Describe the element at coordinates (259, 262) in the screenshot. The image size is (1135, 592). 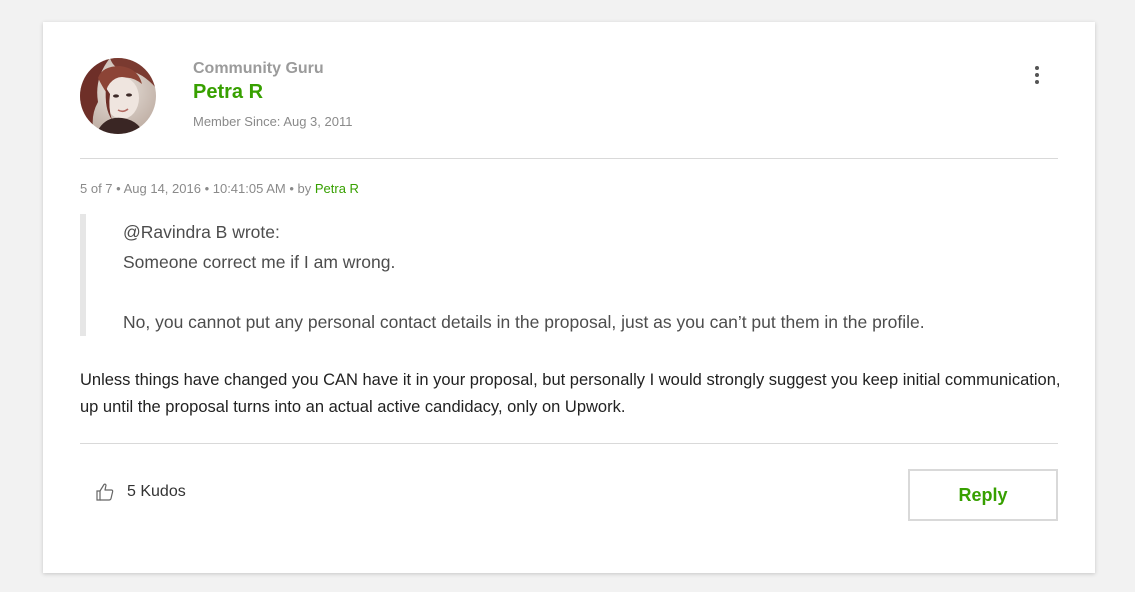
I see `quote-line: Someone correct me if I am wrong.` at that location.